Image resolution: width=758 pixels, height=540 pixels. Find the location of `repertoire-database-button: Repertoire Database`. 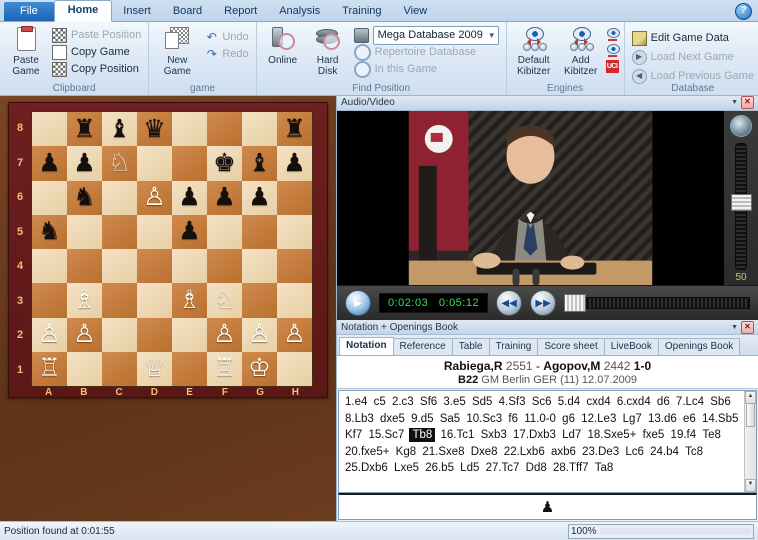

repertoire-database-button: Repertoire Database is located at coordinates (426, 52).